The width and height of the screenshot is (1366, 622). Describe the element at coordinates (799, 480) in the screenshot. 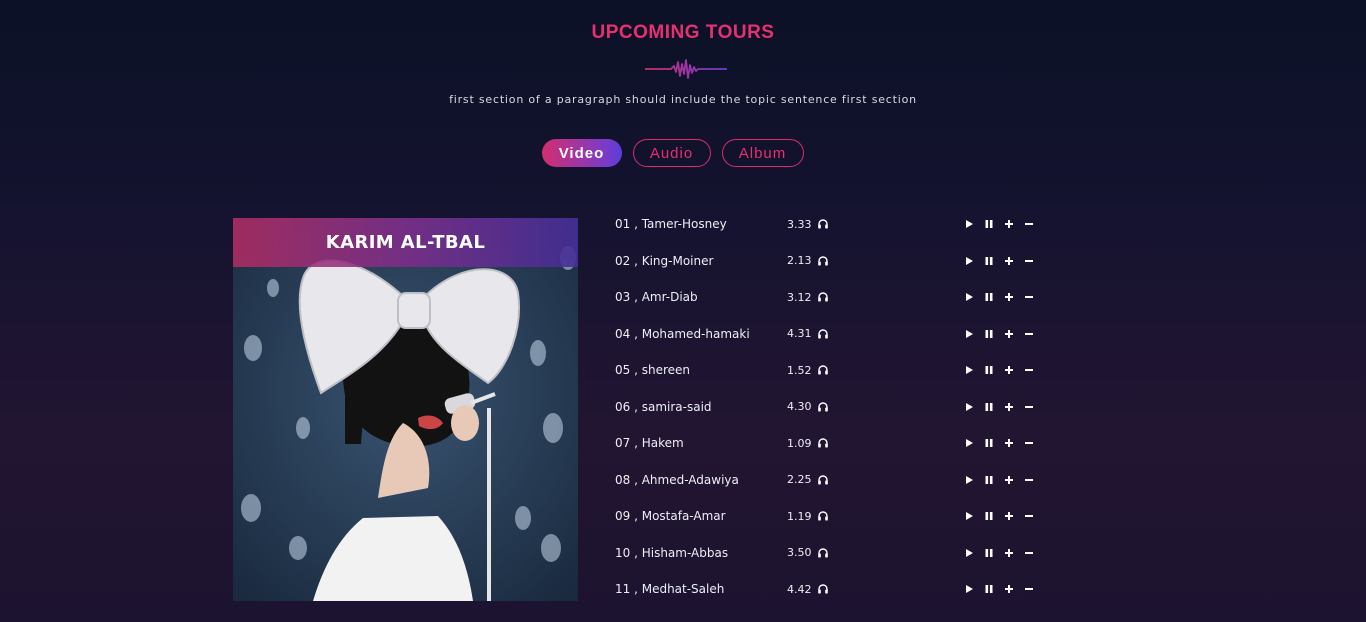

I see `track-duration: 2.25` at that location.